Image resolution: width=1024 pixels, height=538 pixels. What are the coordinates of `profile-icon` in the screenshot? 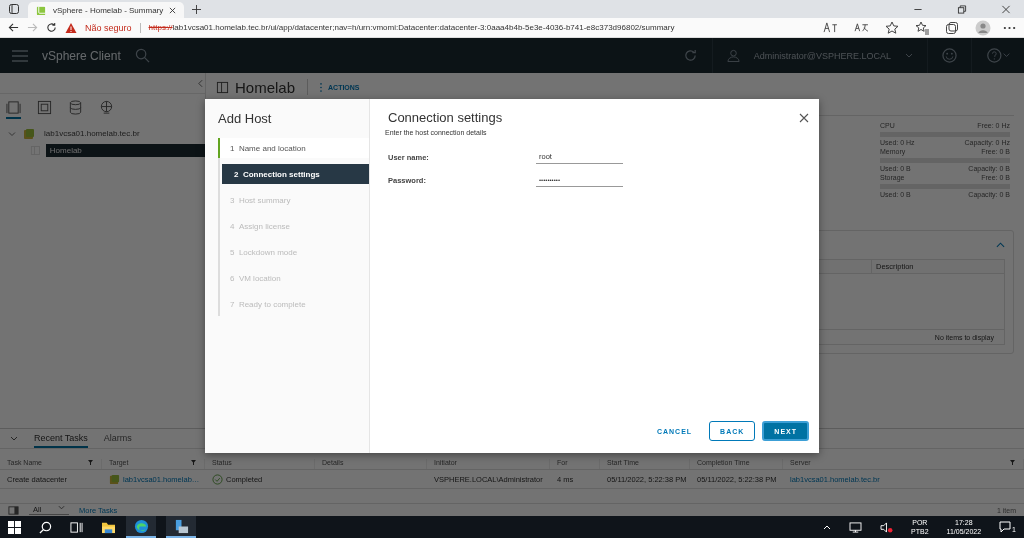 It's located at (983, 27).